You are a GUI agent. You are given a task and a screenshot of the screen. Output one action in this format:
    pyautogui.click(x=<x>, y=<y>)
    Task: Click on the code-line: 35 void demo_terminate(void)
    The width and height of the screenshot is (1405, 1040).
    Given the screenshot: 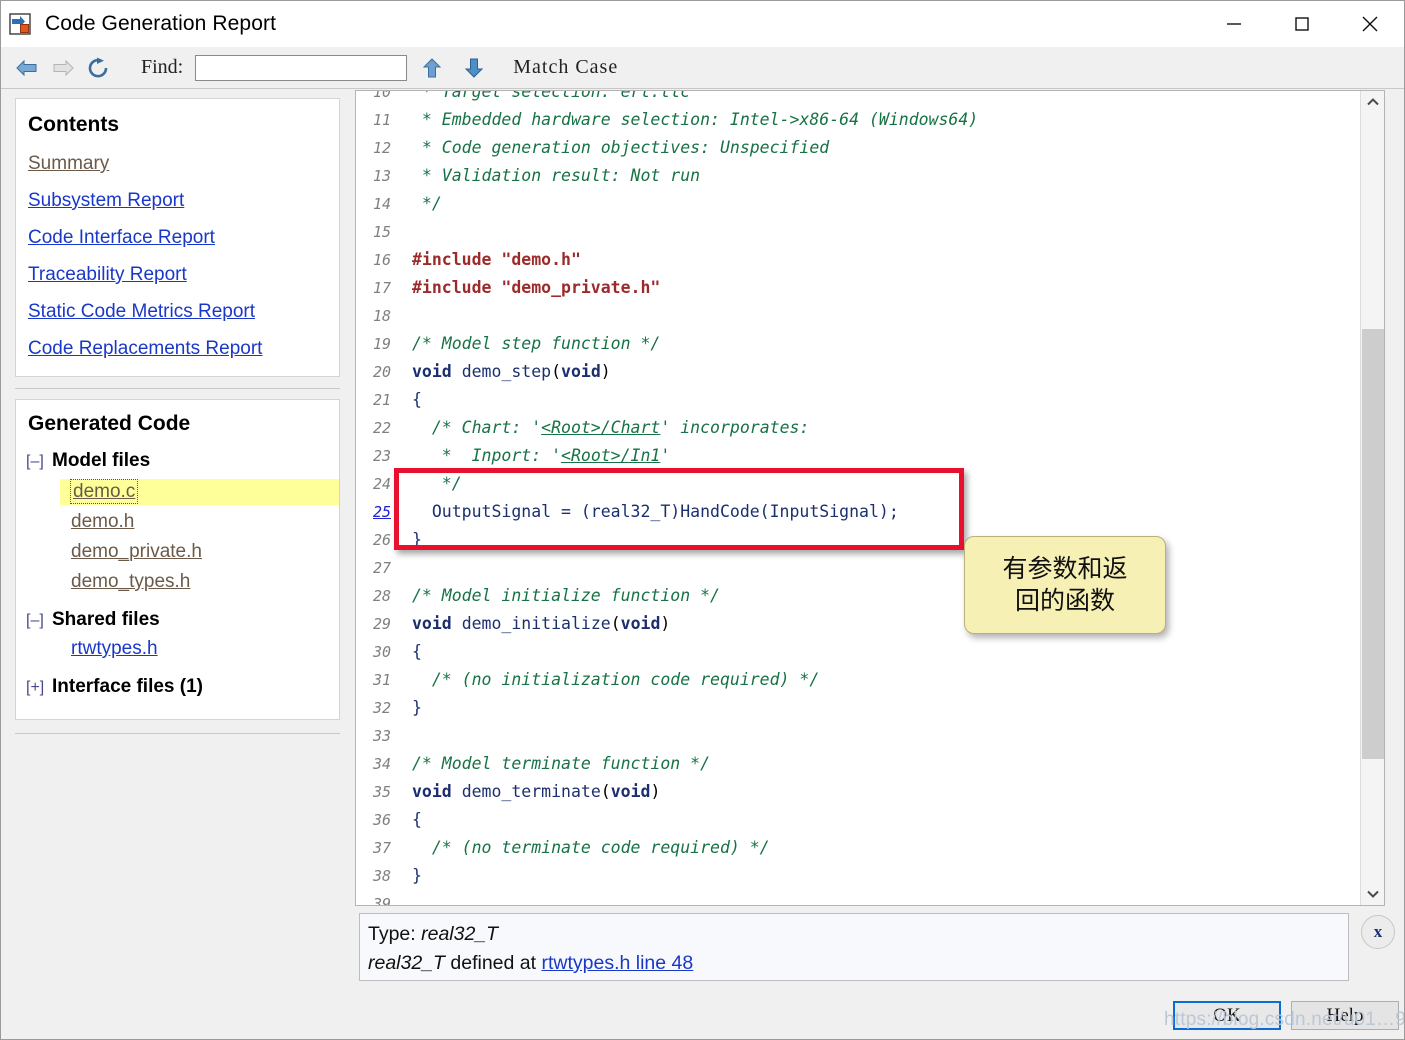 What is the action you would take?
    pyautogui.click(x=859, y=792)
    